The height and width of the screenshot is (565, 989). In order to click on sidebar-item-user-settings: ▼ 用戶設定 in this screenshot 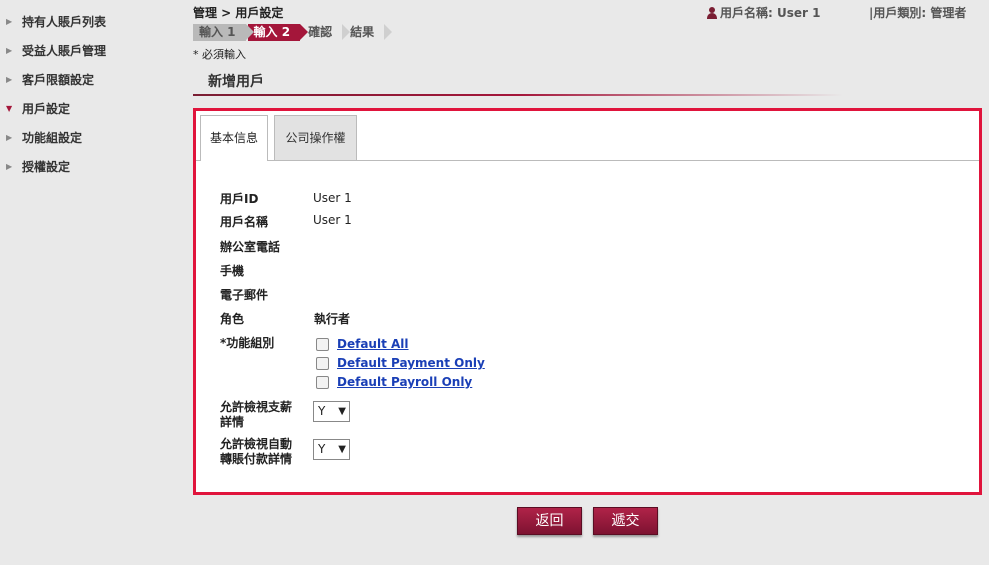, I will do `click(92, 108)`.